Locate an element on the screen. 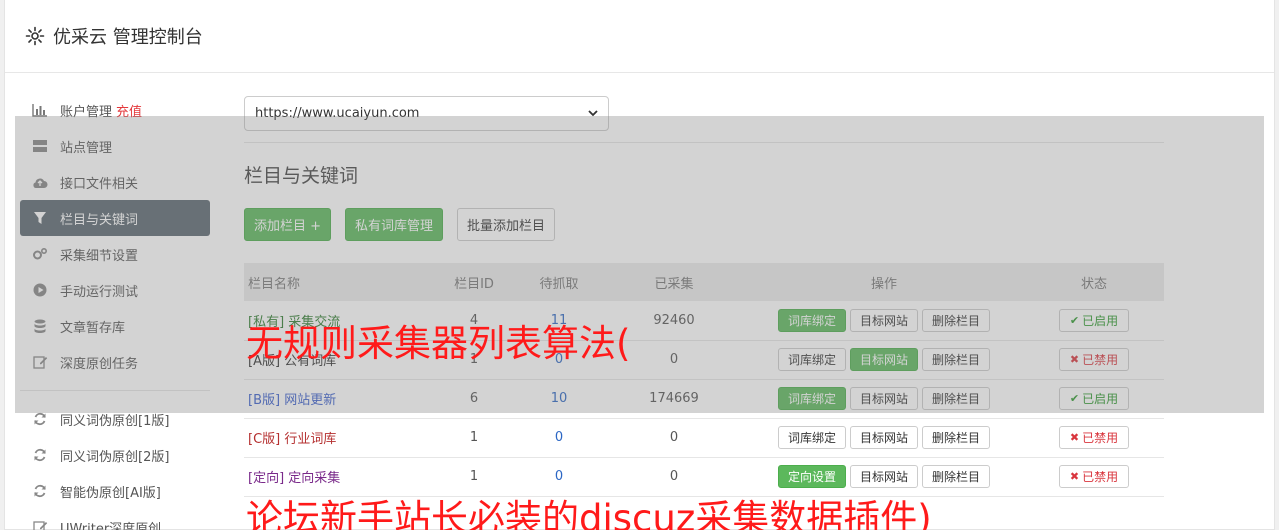 Image resolution: width=1279 pixels, height=530 pixels. overlay-caption-line1: 无规则采集器列表算法( is located at coordinates (438, 343).